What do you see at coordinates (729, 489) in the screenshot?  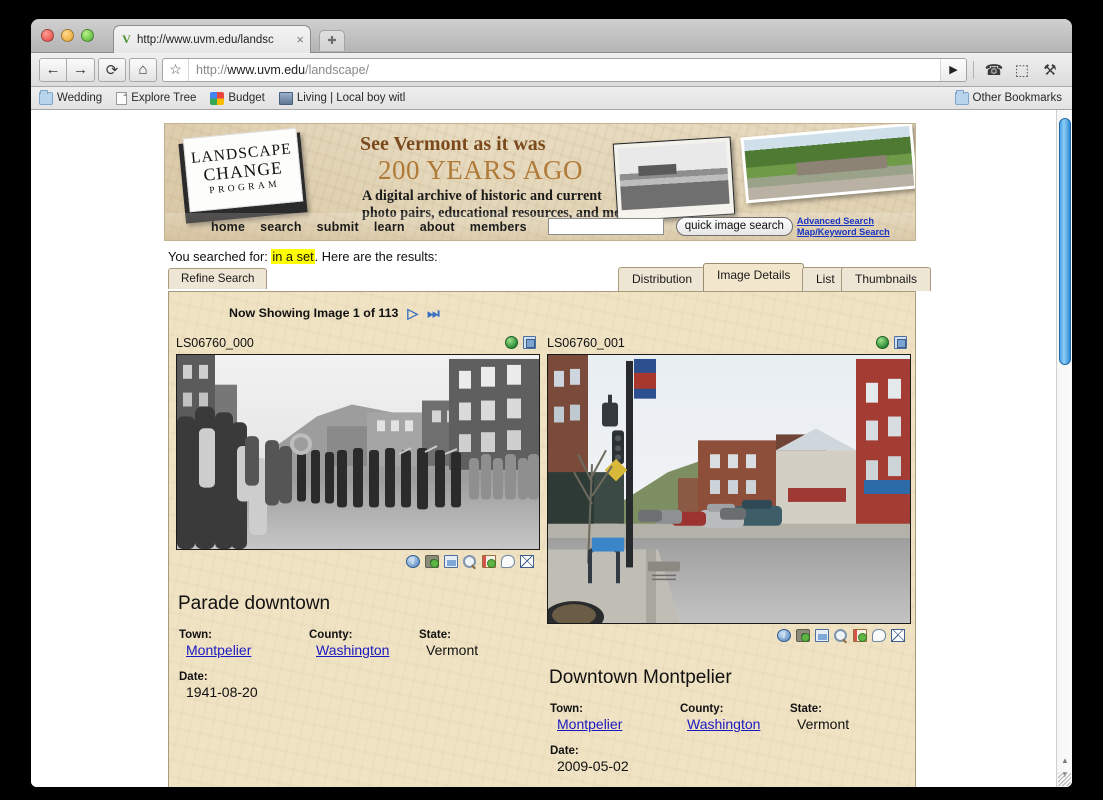 I see `current-photo` at bounding box center [729, 489].